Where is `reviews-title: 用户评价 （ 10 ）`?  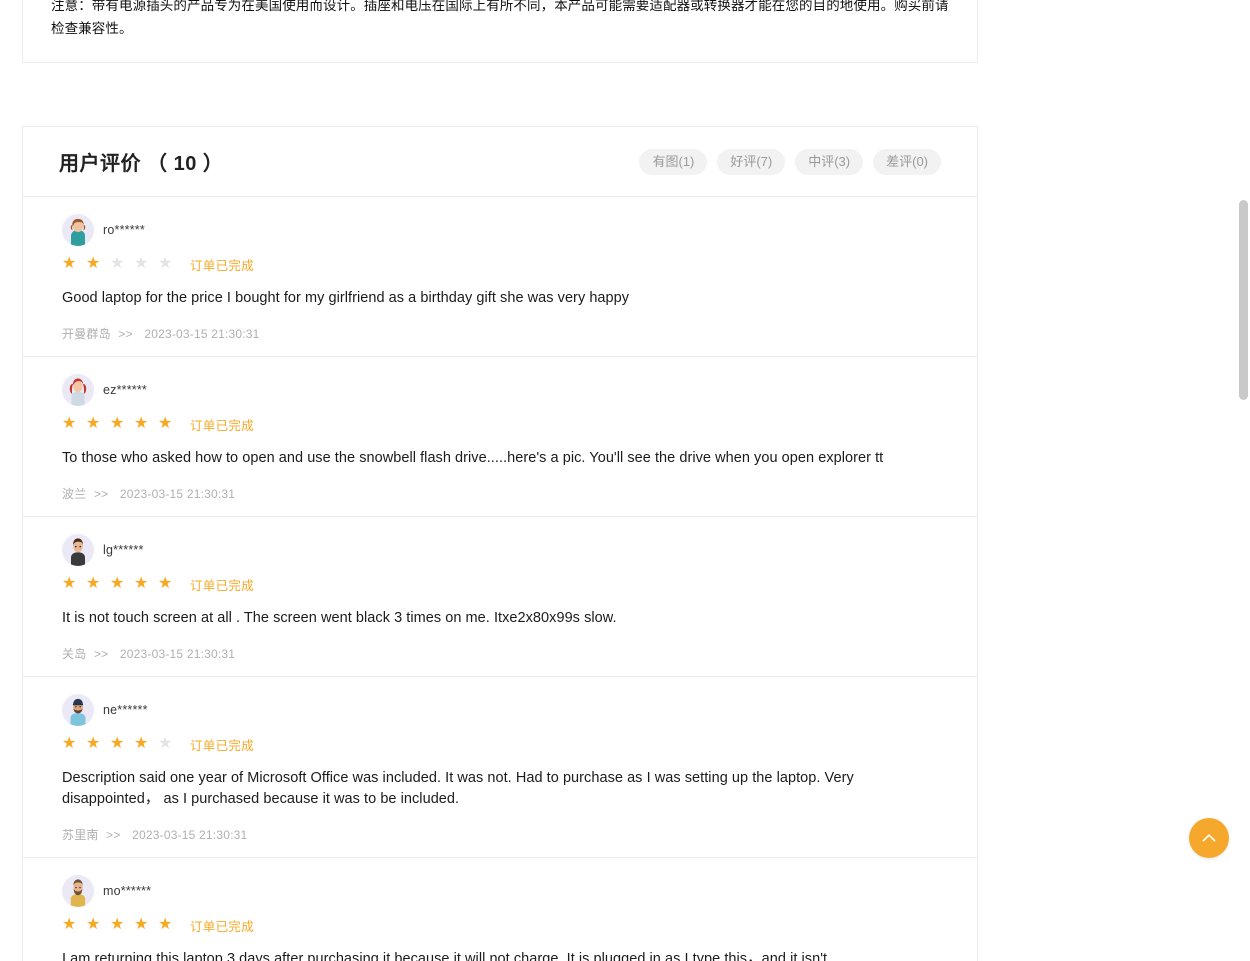
reviews-title: 用户评价 （ 10 ） is located at coordinates (141, 164).